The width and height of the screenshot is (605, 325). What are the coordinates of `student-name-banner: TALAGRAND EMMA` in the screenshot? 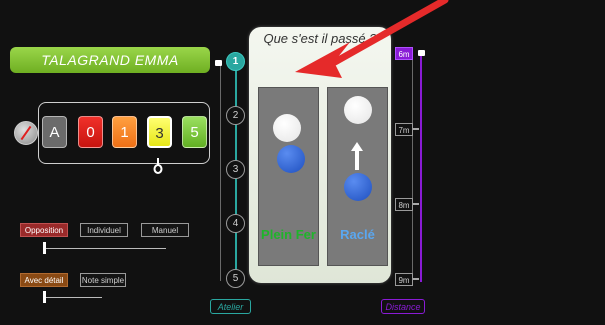 It's located at (110, 60).